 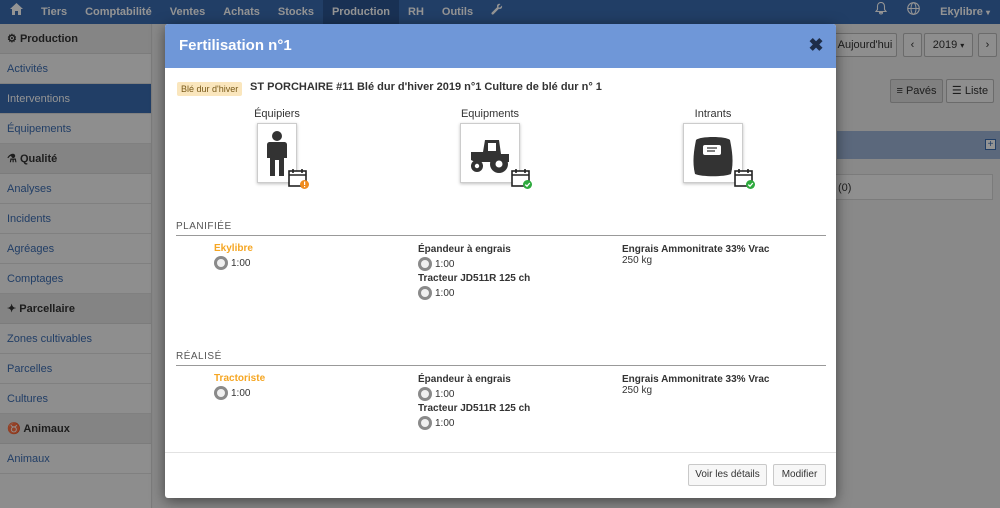 I want to click on tractor-icon, so click(x=496, y=156).